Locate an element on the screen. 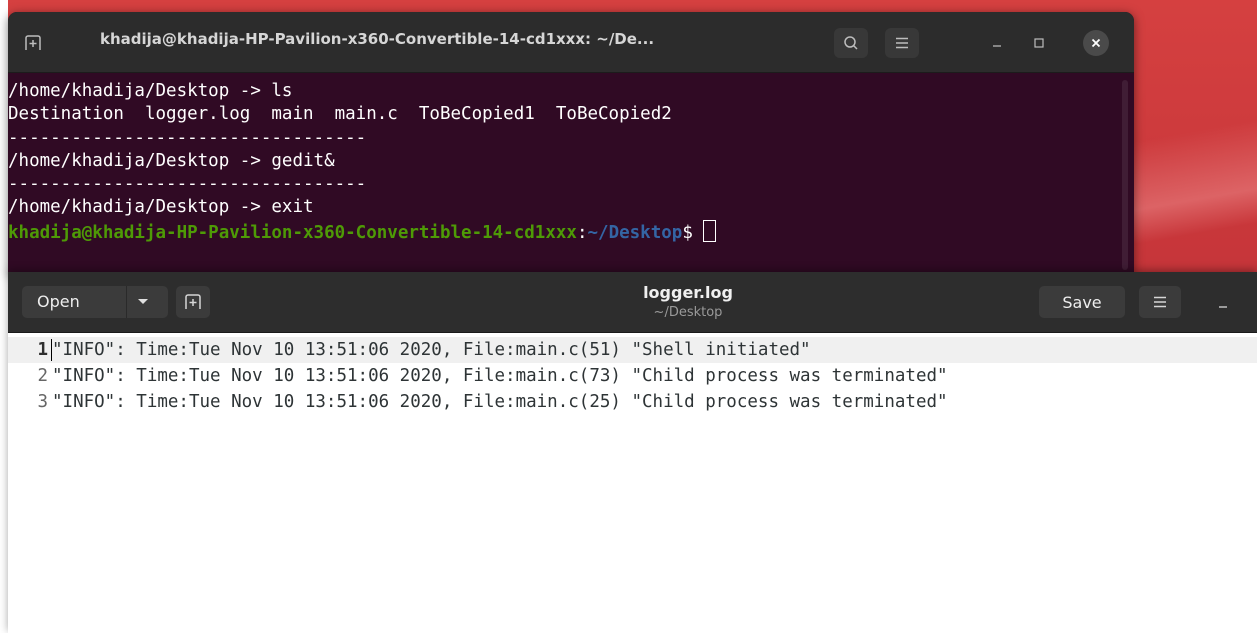 Image resolution: width=1257 pixels, height=633 pixels. line-number: 3 is located at coordinates (42, 402).